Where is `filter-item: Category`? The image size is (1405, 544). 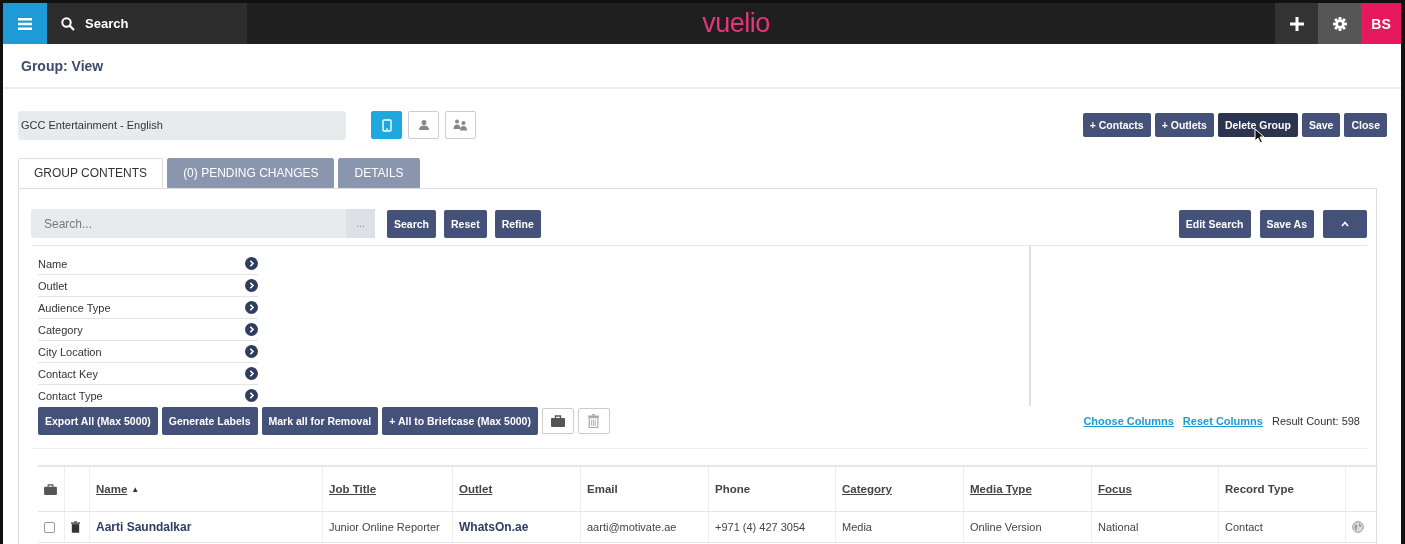
filter-item: Category is located at coordinates (148, 330).